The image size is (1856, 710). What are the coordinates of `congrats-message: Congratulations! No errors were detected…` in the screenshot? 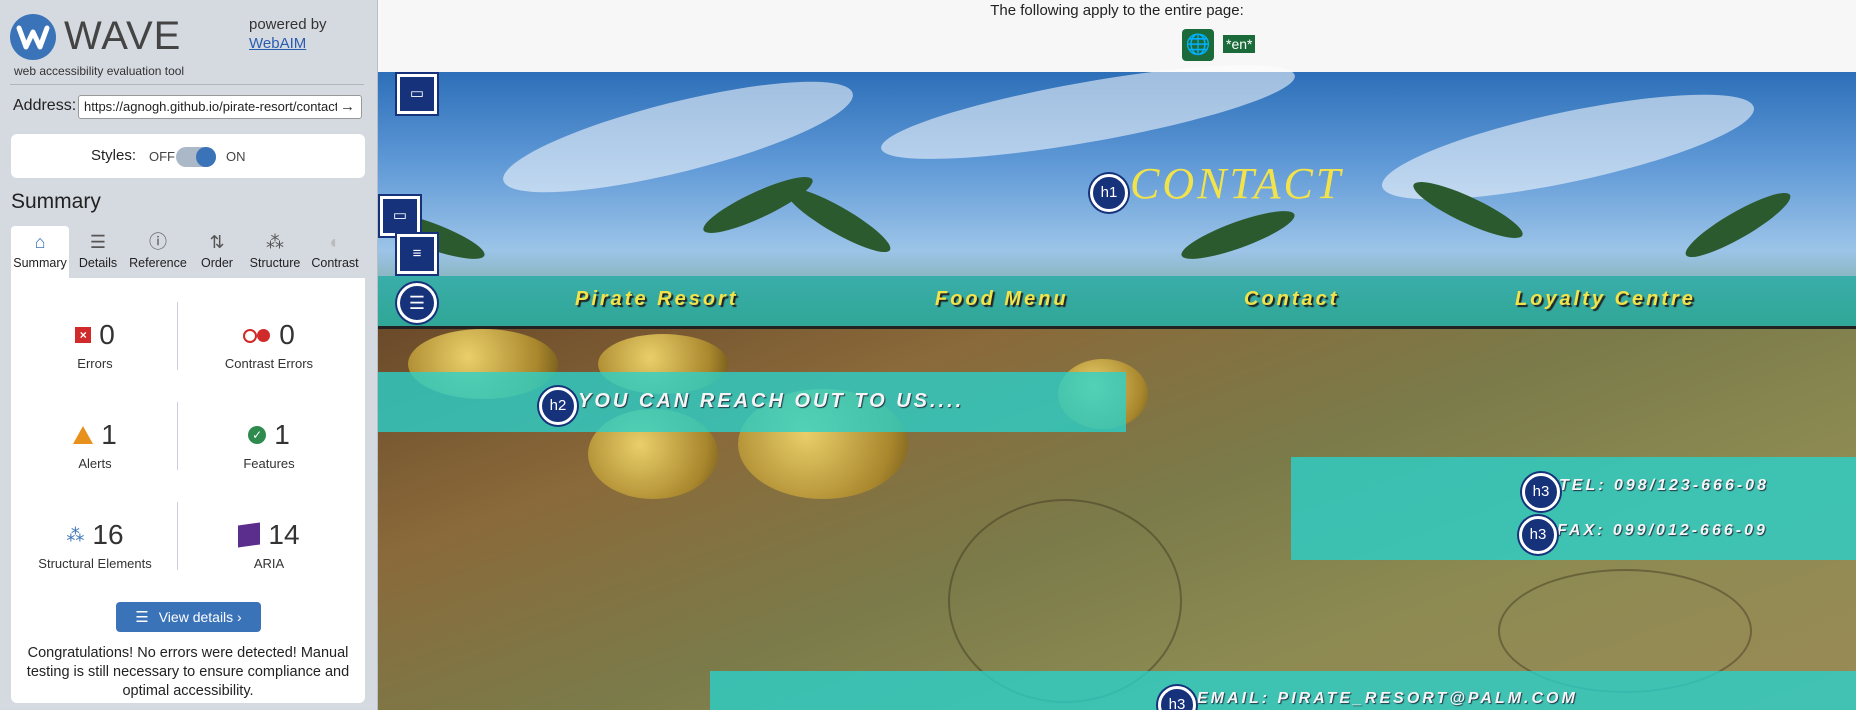 It's located at (188, 672).